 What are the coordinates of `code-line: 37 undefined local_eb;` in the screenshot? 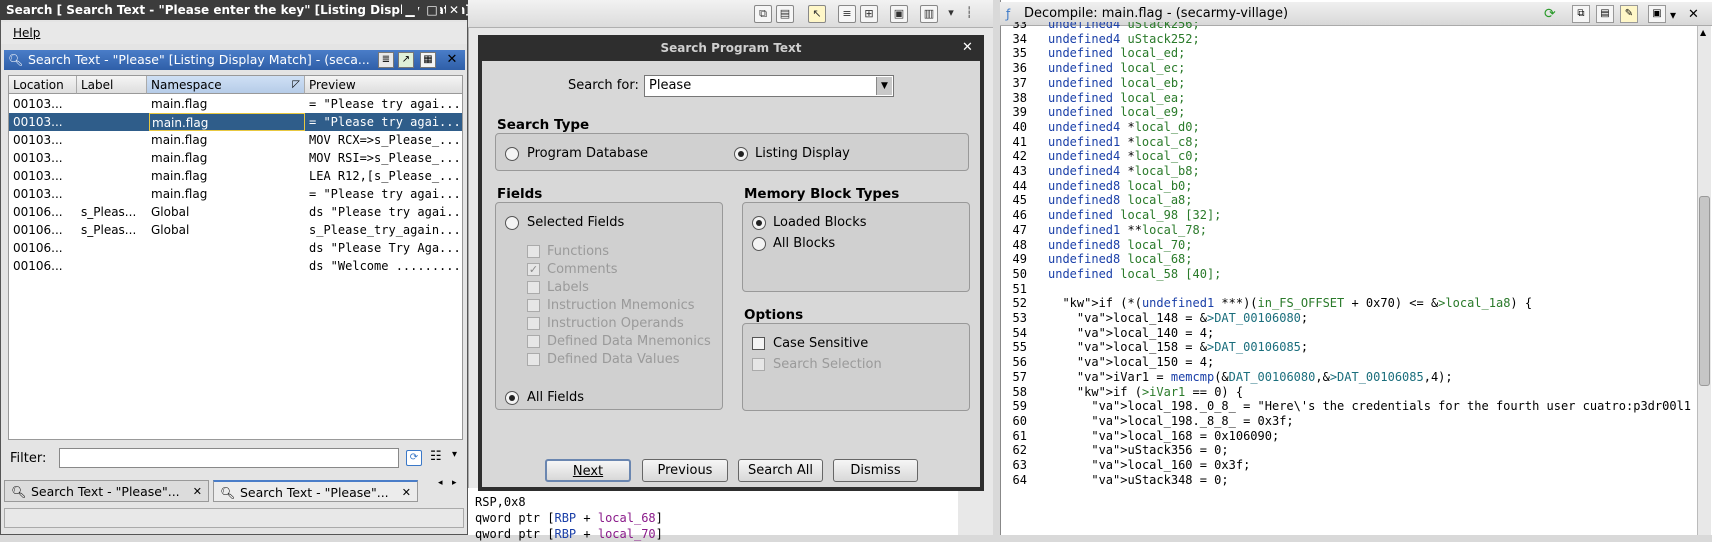 It's located at (1093, 83).